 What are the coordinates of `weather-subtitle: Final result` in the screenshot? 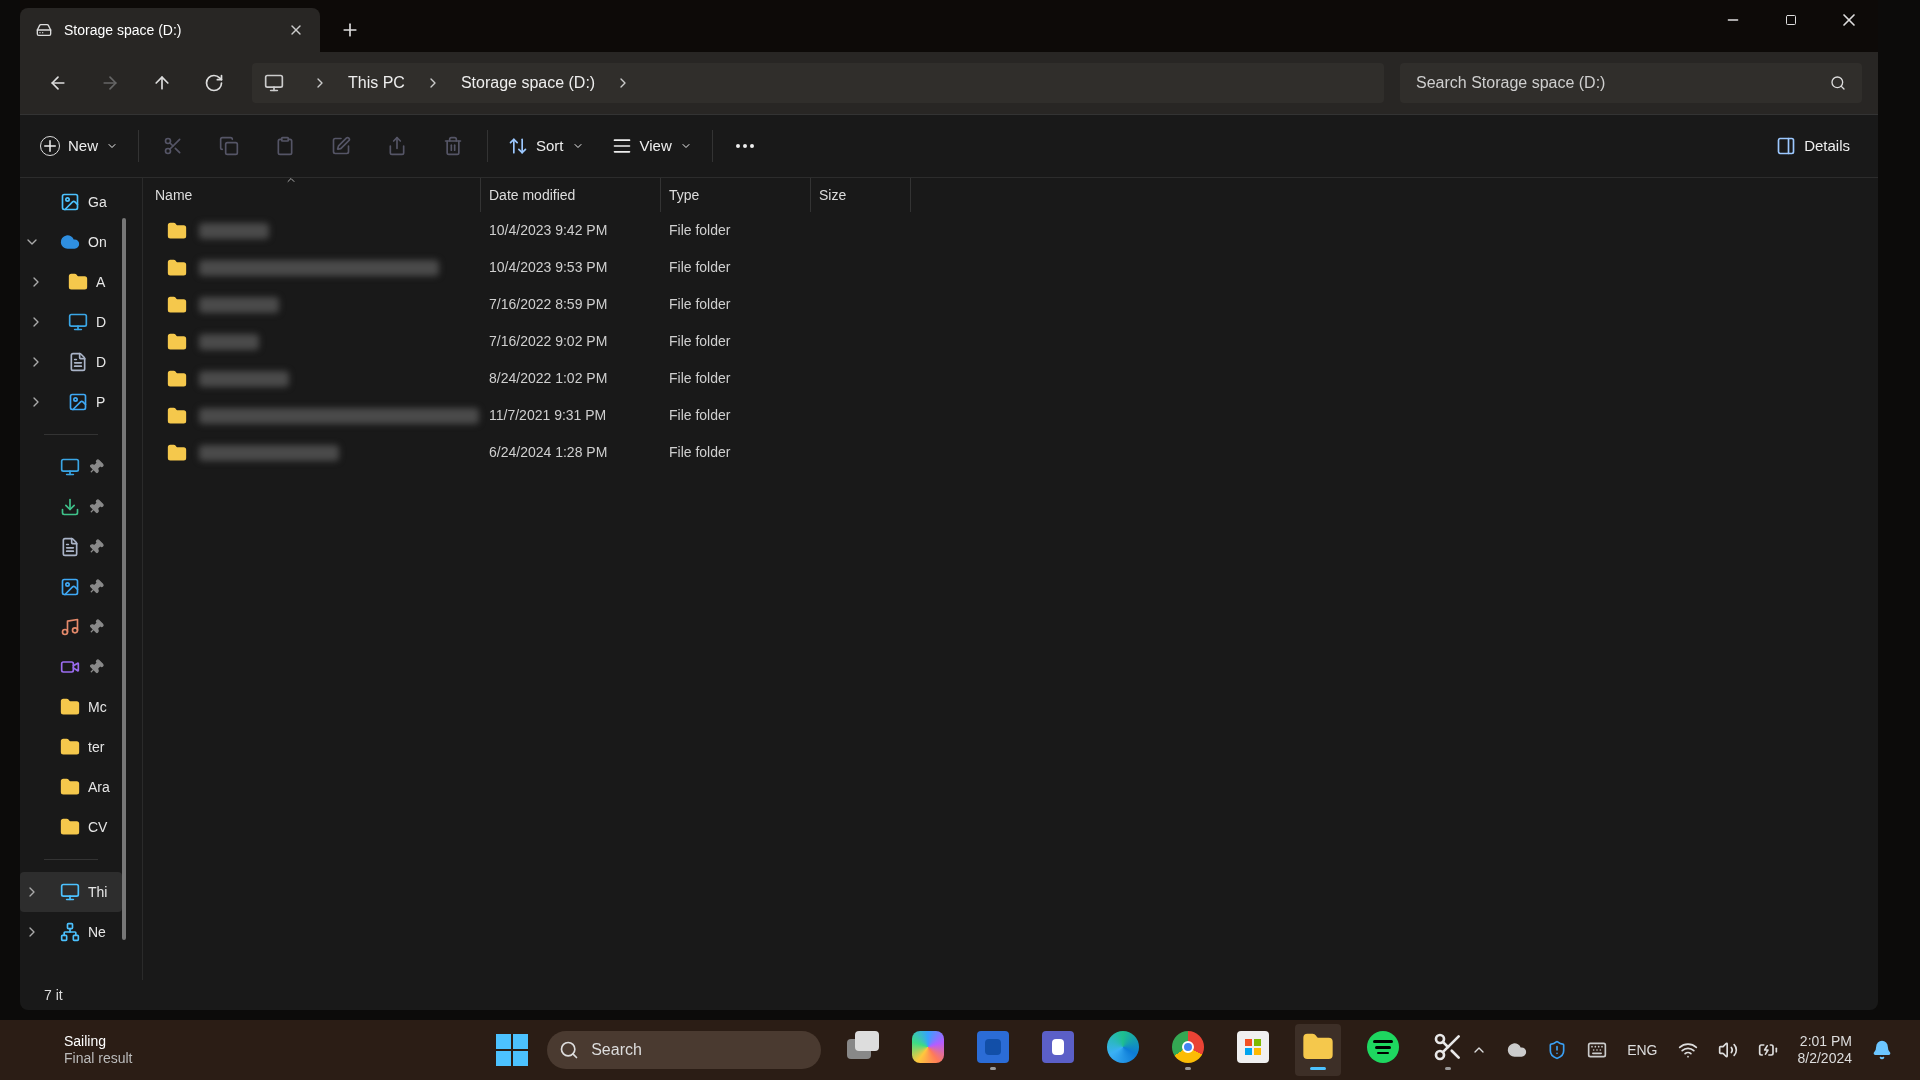 It's located at (98, 1059).